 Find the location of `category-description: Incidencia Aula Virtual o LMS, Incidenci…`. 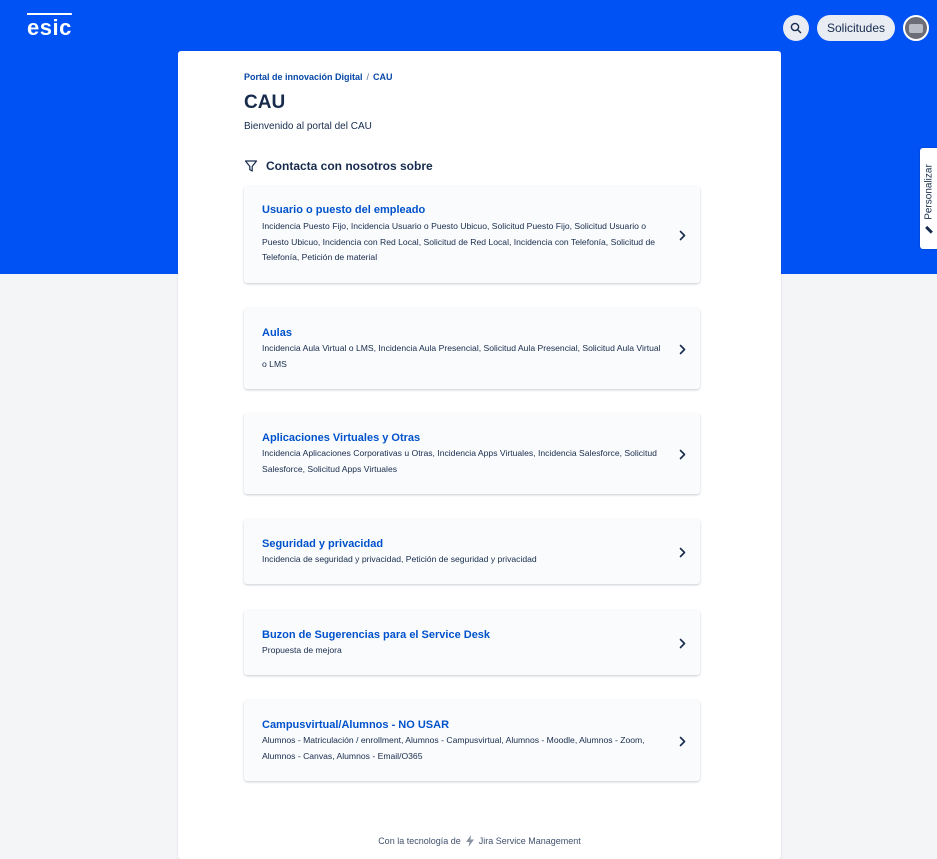

category-description: Incidencia Aula Virtual o LMS, Incidenci… is located at coordinates (461, 356).